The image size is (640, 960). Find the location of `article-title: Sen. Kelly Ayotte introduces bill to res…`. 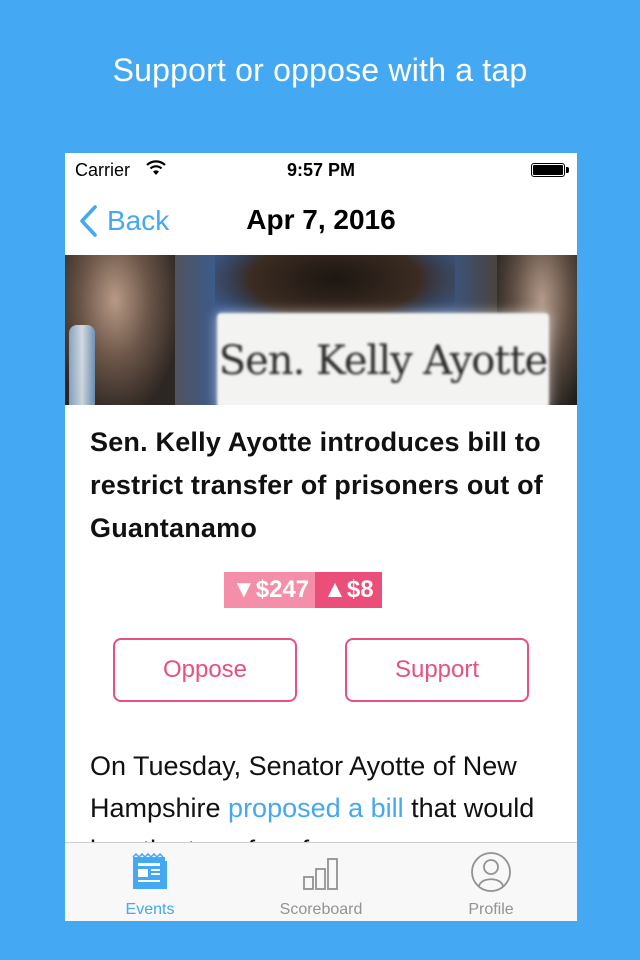

article-title: Sen. Kelly Ayotte introduces bill to res… is located at coordinates (316, 485).